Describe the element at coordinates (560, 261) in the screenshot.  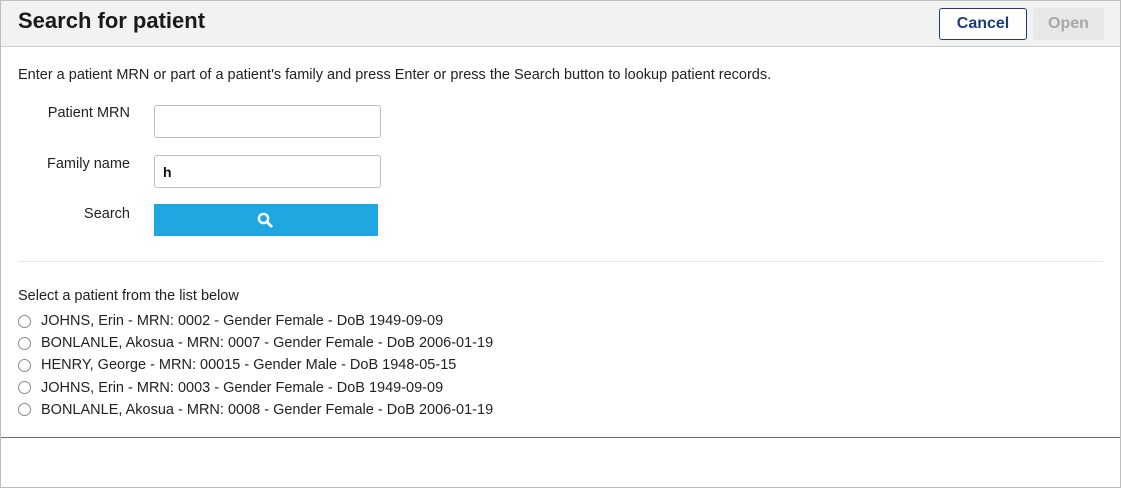
I see `section-divider` at that location.